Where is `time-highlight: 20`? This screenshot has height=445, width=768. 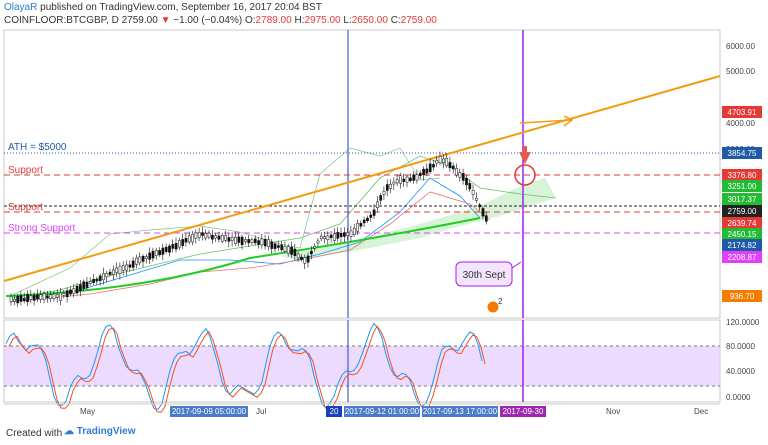 time-highlight: 20 is located at coordinates (334, 411).